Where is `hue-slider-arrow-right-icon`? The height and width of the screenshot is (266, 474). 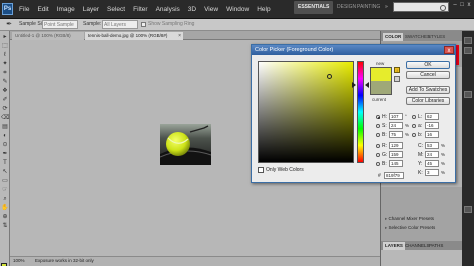 hue-slider-arrow-right-icon is located at coordinates (367, 85).